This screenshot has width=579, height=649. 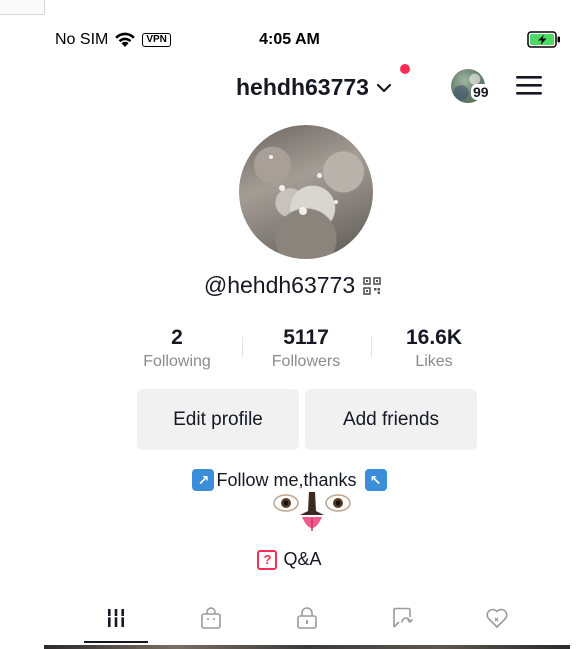 What do you see at coordinates (177, 361) in the screenshot?
I see `stat-label: Following` at bounding box center [177, 361].